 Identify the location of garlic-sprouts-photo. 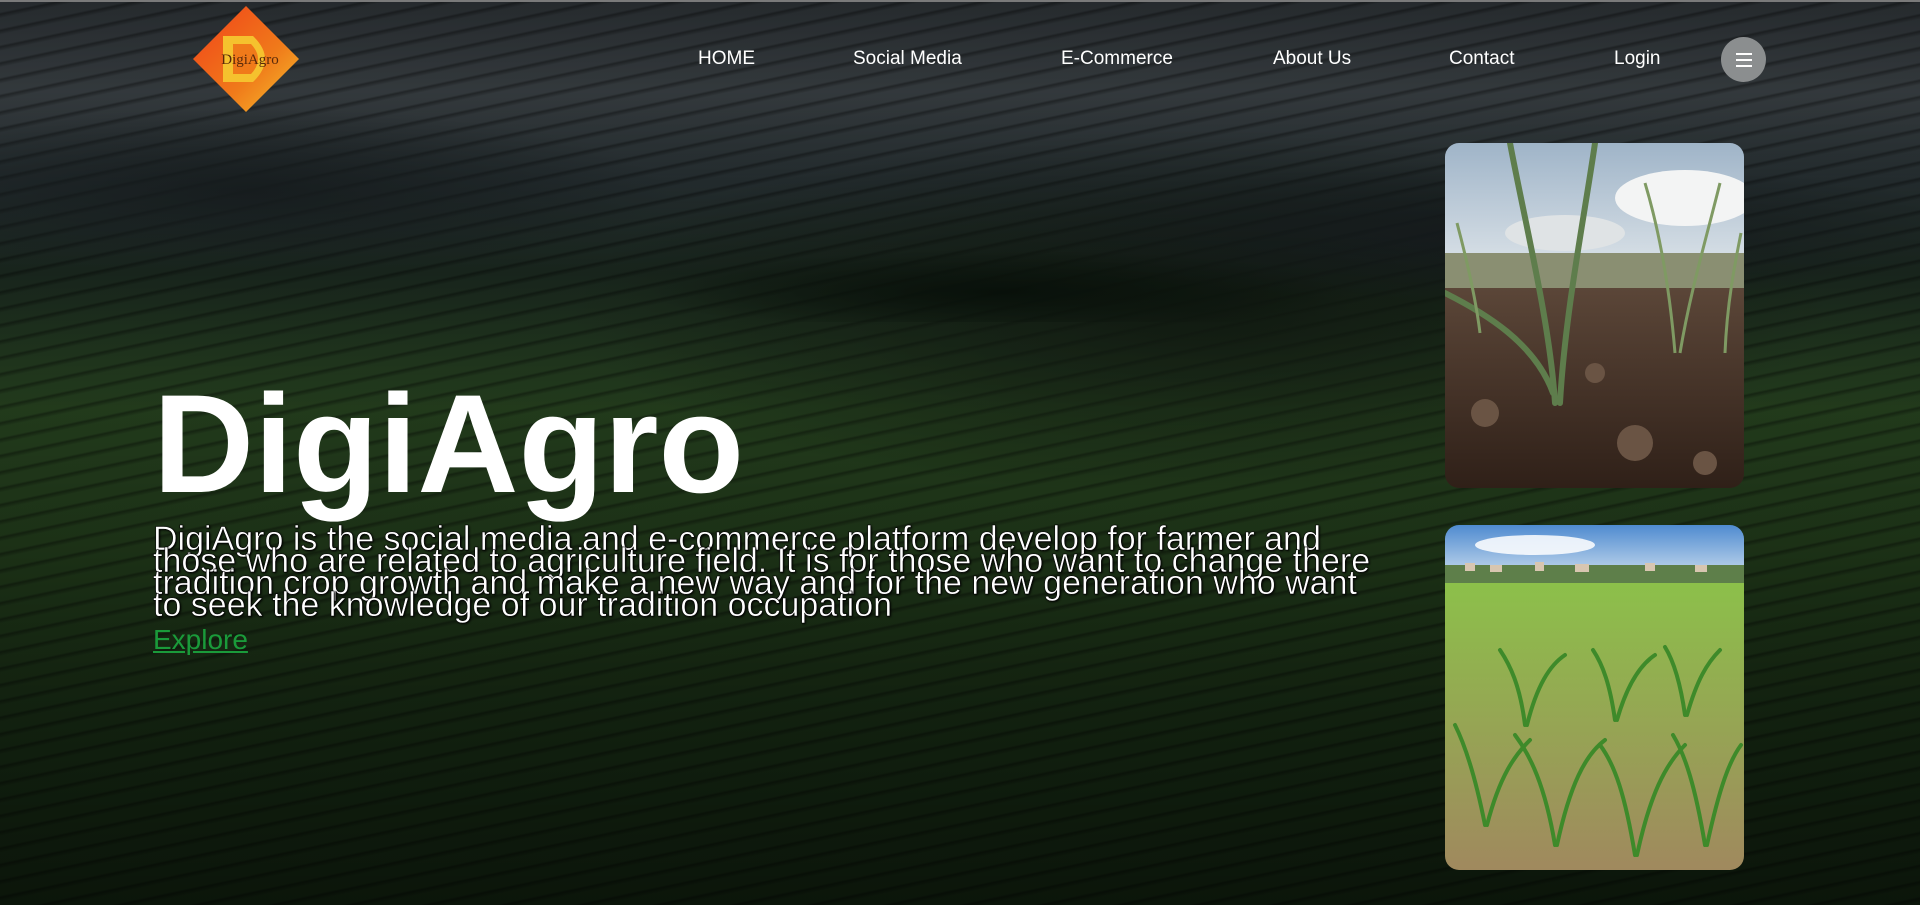
(1594, 315).